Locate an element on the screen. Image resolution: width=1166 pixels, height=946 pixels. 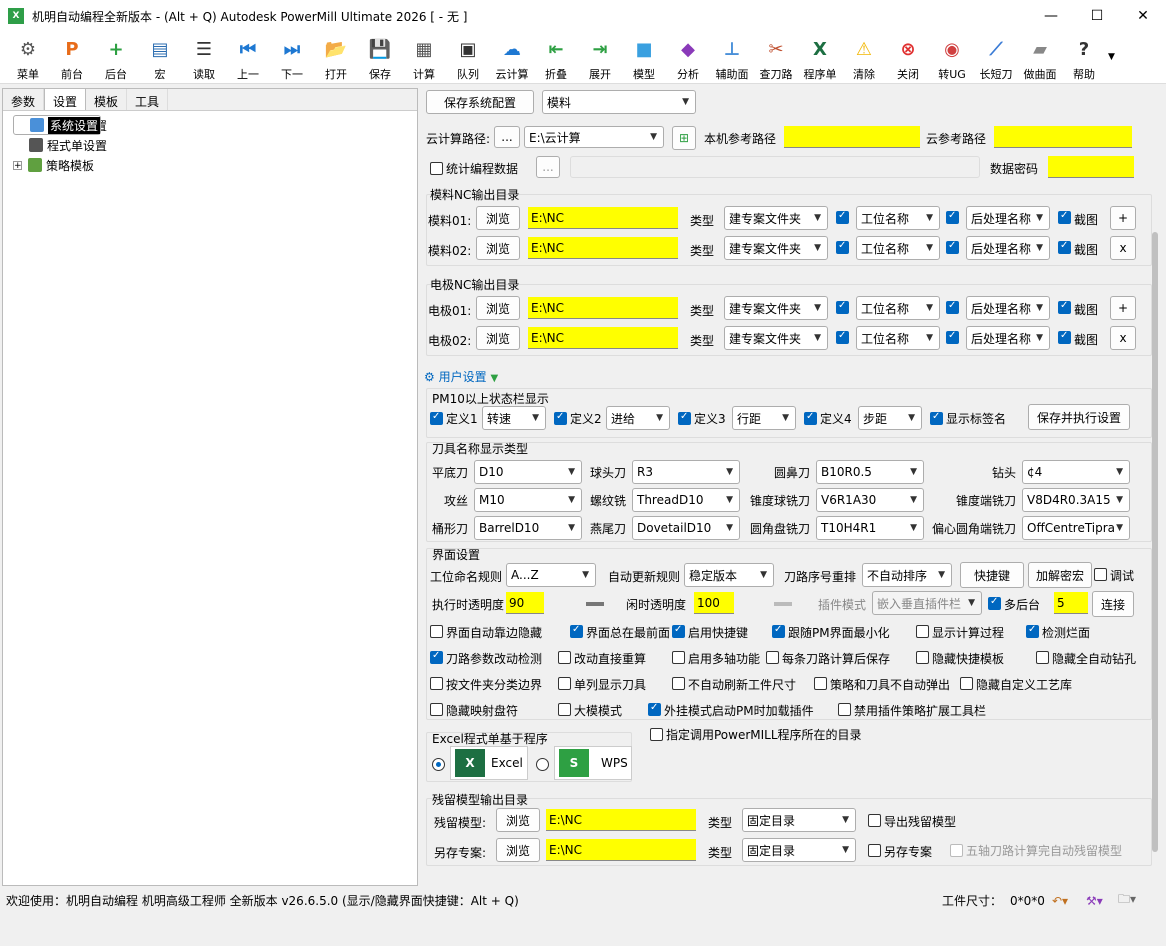
save-config-button: 保存系统配置 is located at coordinates (480, 102).